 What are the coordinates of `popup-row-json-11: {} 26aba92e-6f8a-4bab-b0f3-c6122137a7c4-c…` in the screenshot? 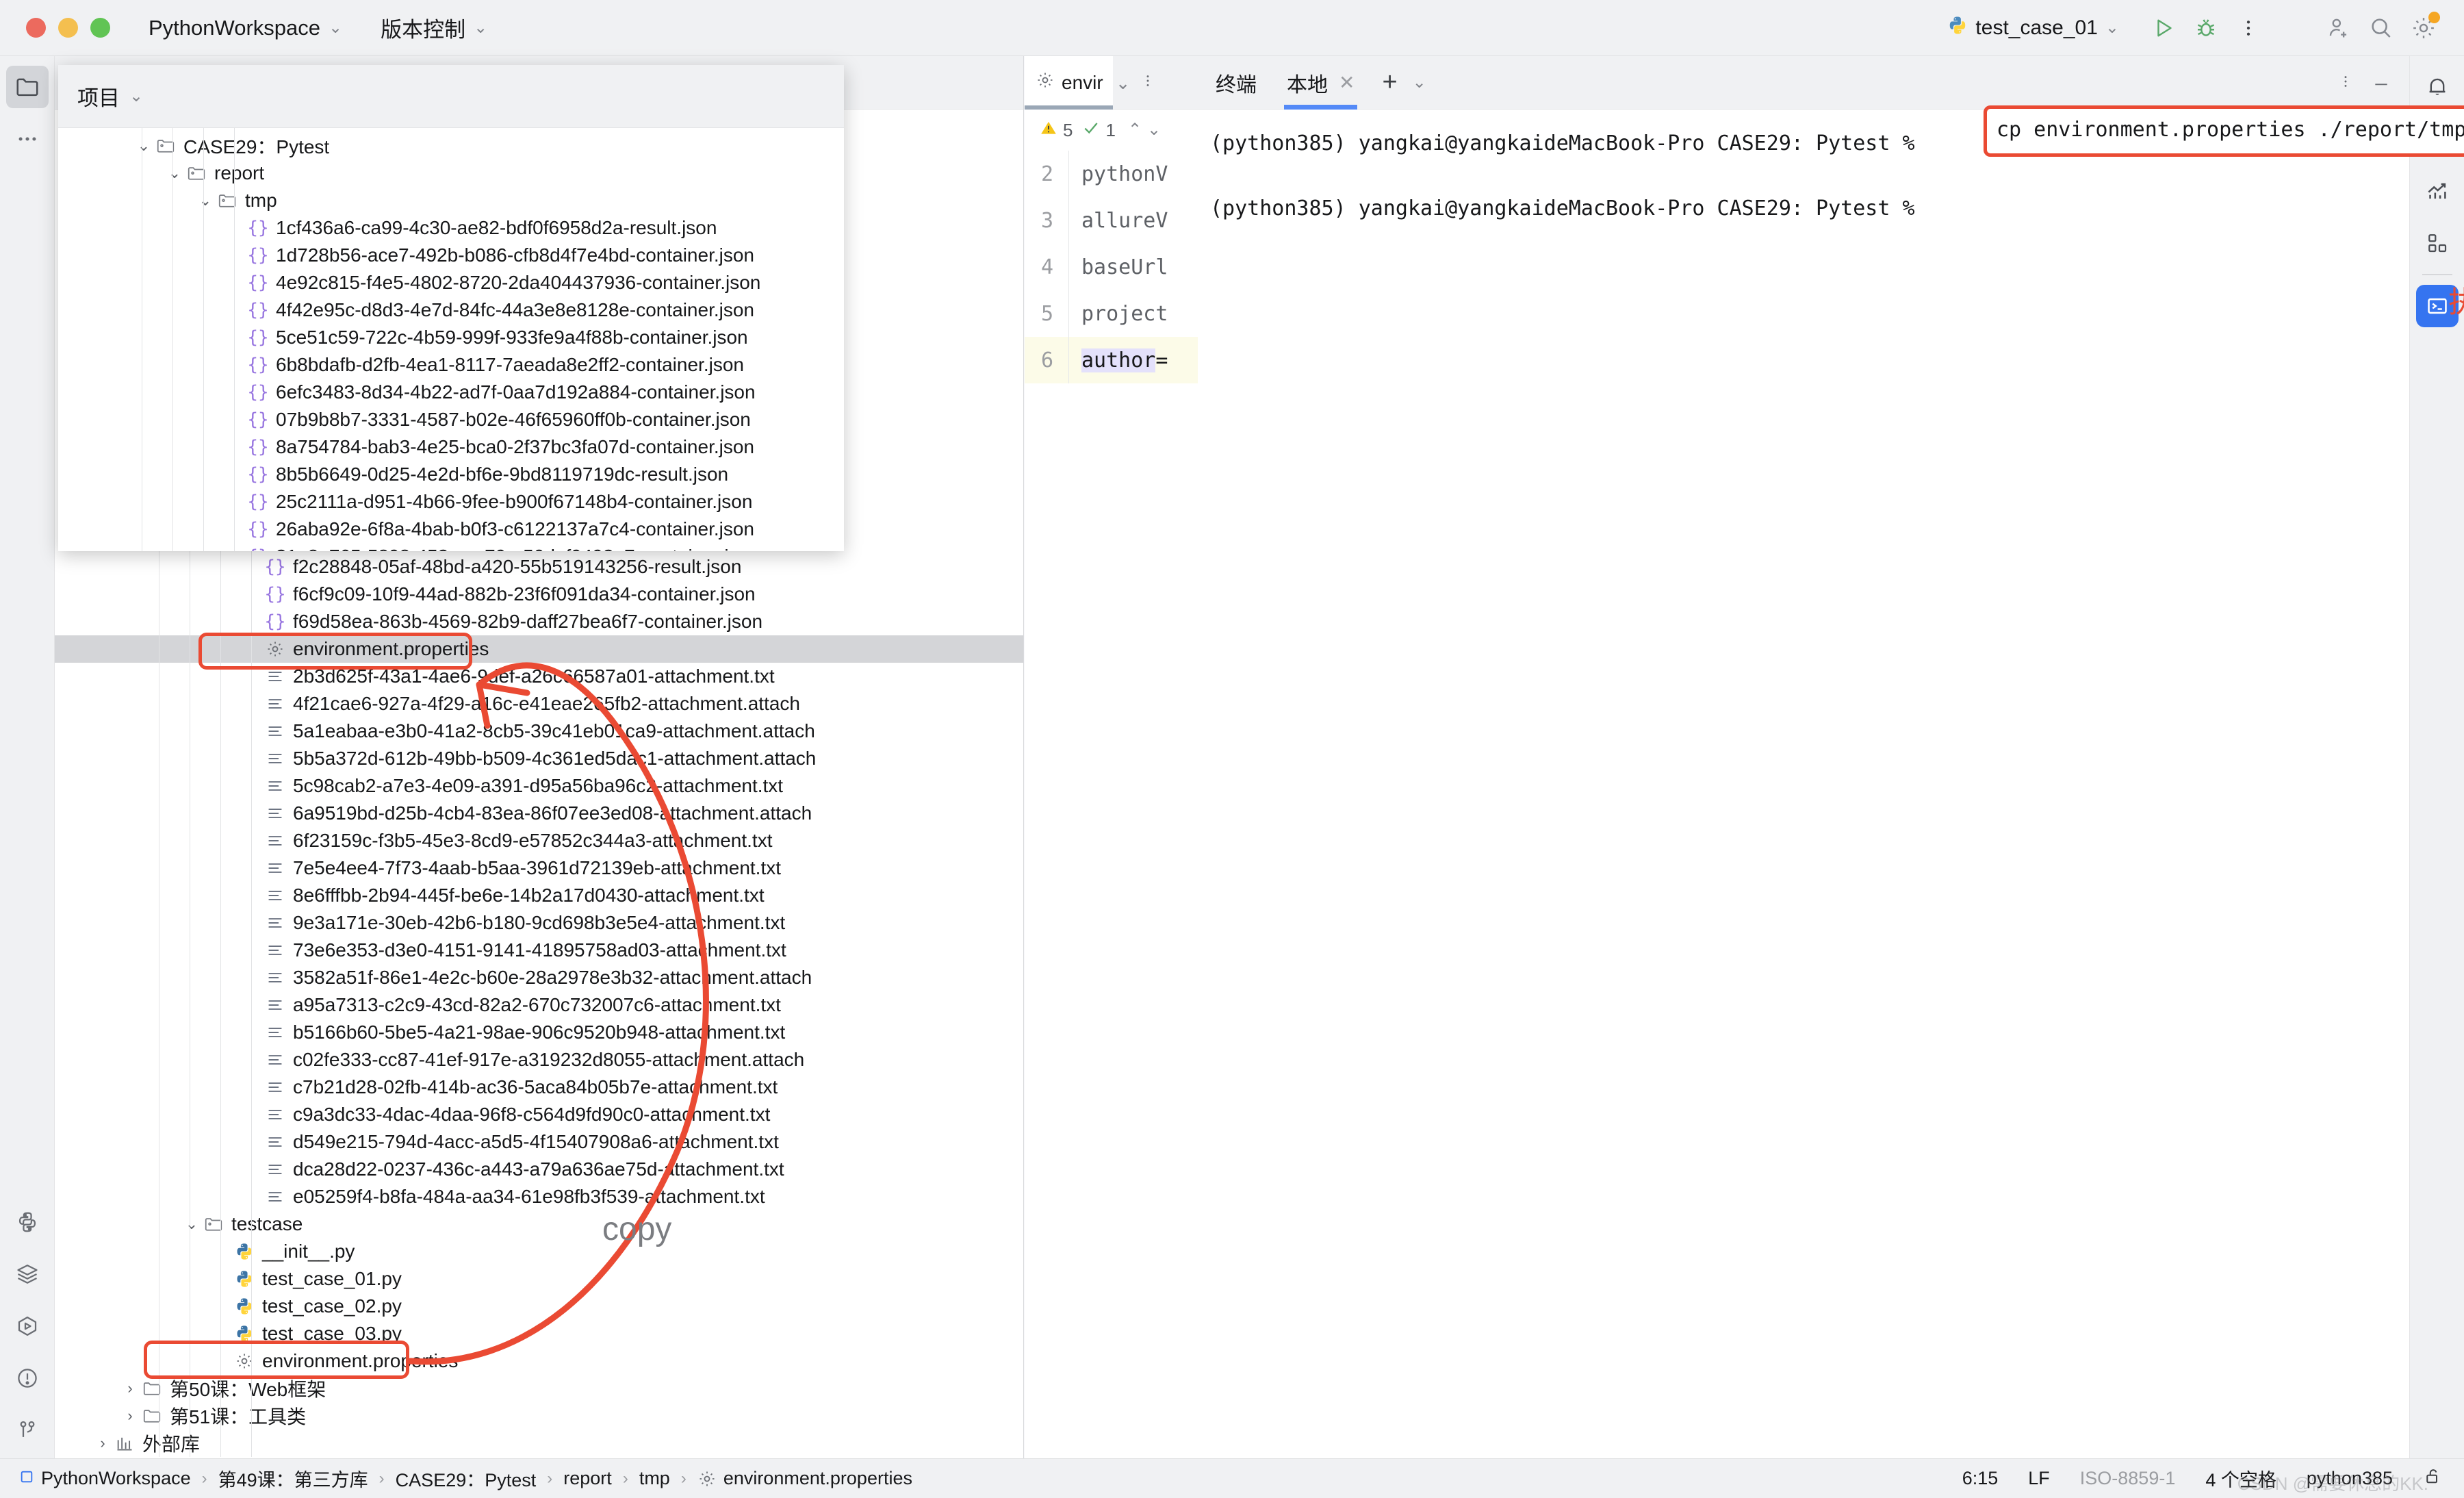 It's located at (451, 529).